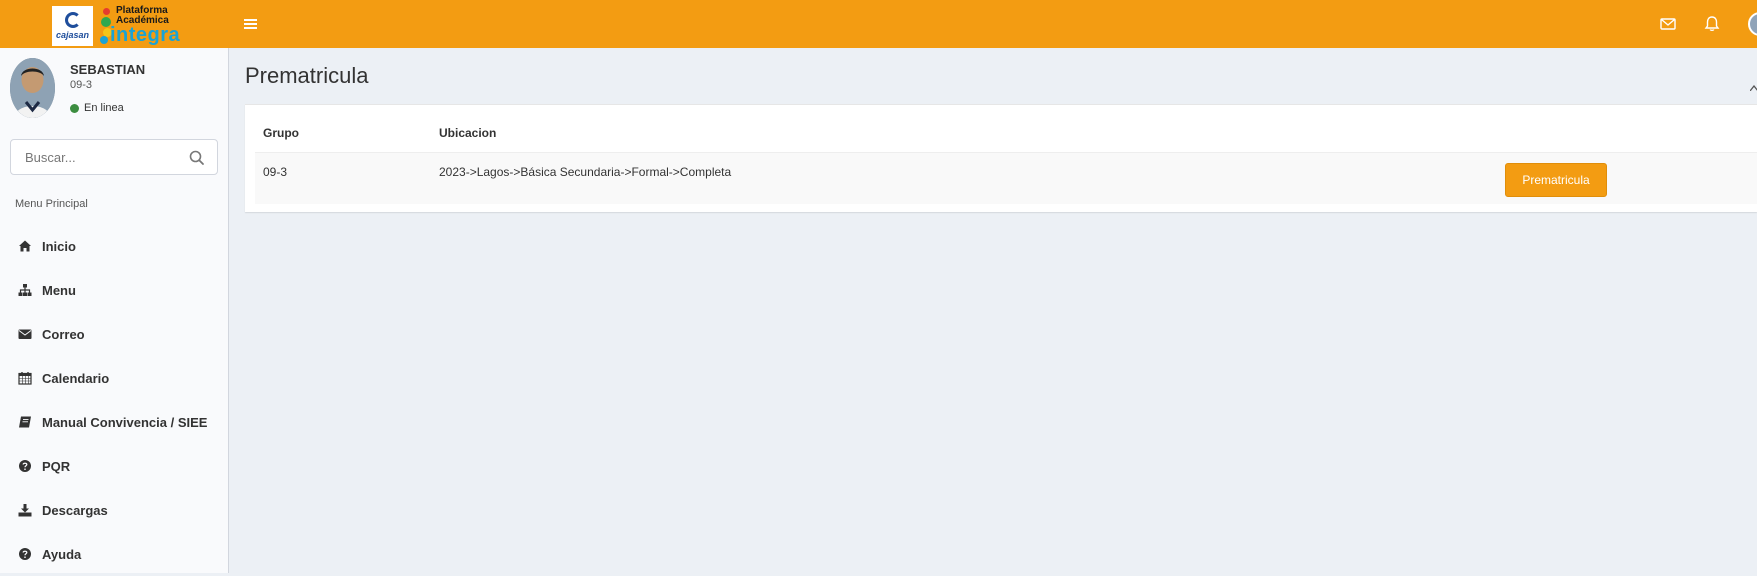 The width and height of the screenshot is (1757, 576). I want to click on brand-name-integra: integra, so click(145, 35).